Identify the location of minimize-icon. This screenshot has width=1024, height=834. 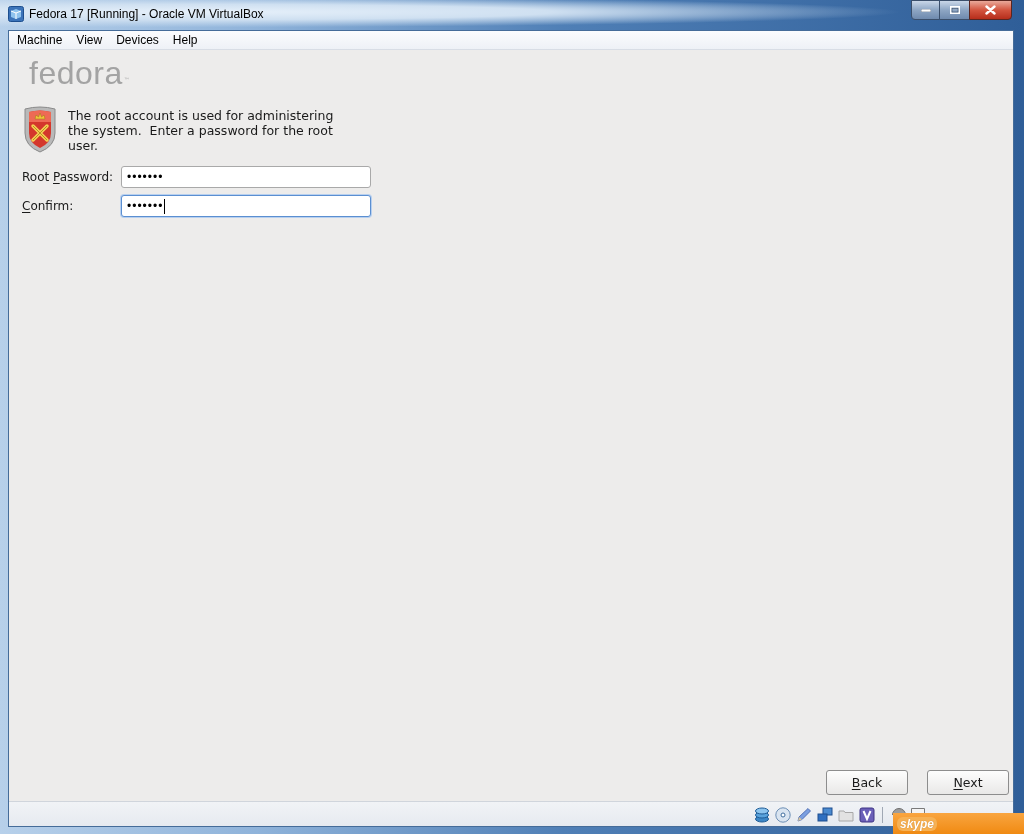
(925, 10).